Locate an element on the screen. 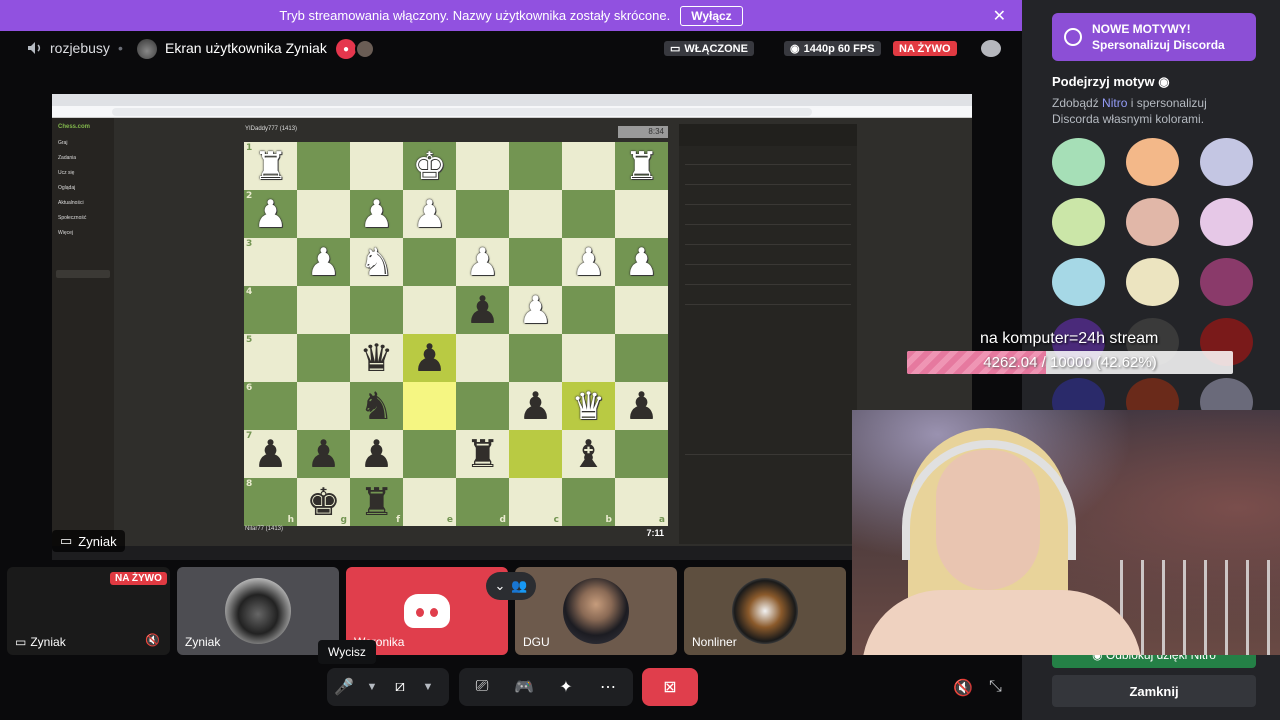  board-square: ♝ is located at coordinates (588, 454).